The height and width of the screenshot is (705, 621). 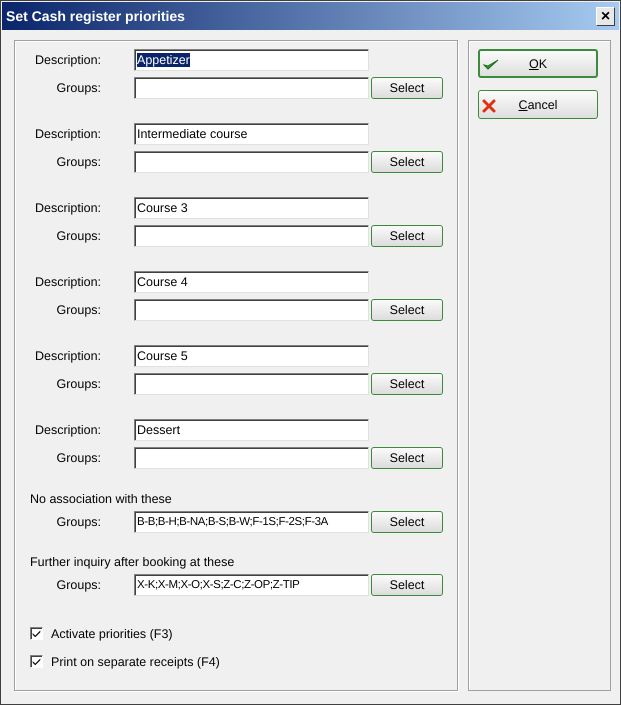 What do you see at coordinates (251, 522) in the screenshot?
I see `groups-field: B-B;B-H;B-NA;B-S;B-W;F-1S;F-2S;F-3A` at bounding box center [251, 522].